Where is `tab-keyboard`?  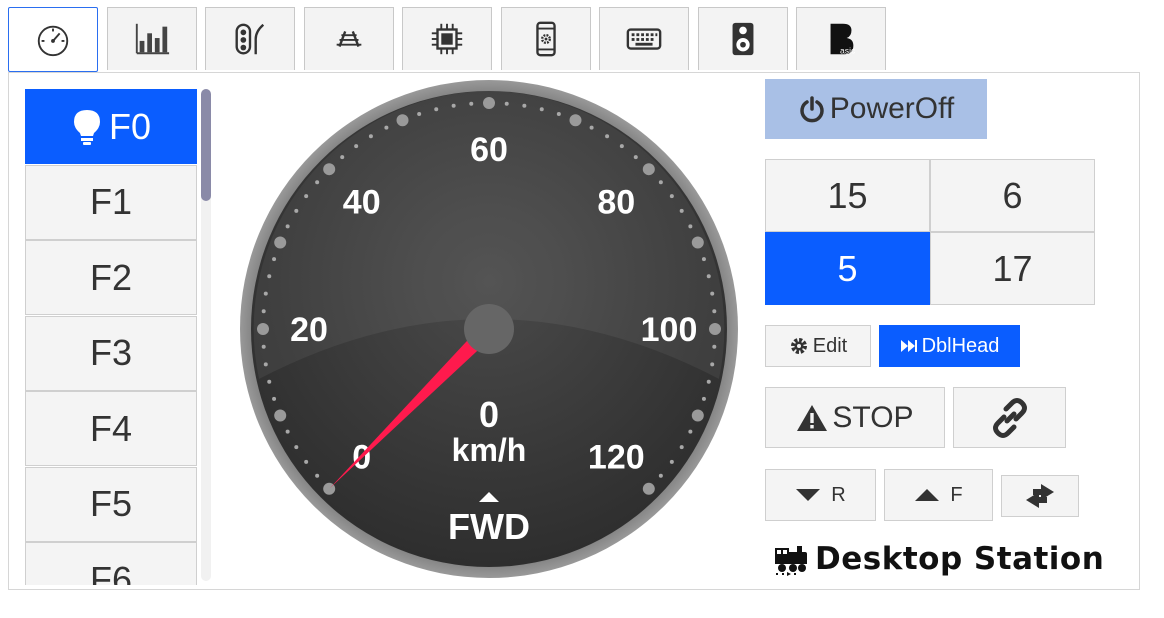
tab-keyboard is located at coordinates (644, 38).